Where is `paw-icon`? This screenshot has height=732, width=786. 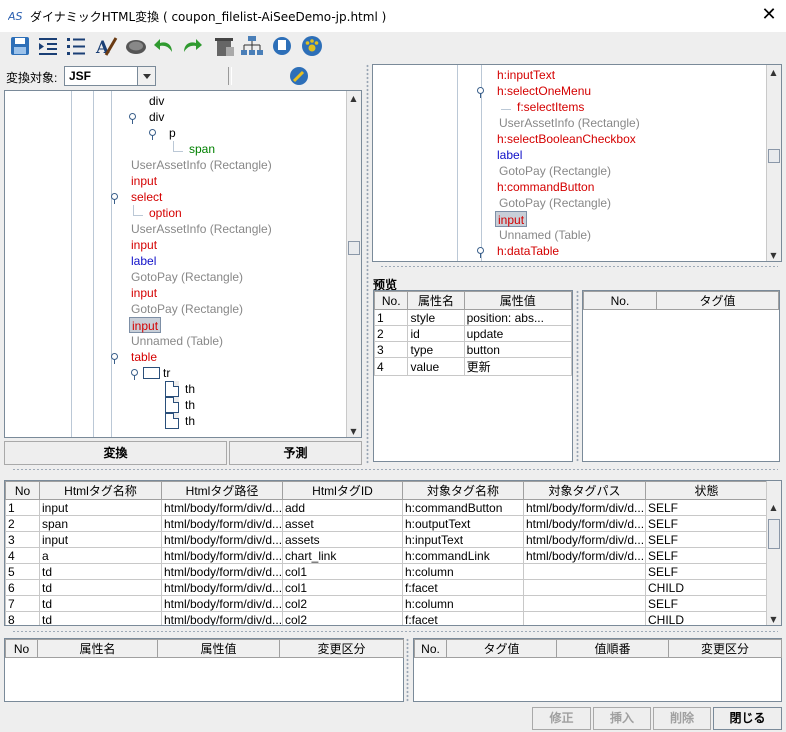 paw-icon is located at coordinates (312, 46).